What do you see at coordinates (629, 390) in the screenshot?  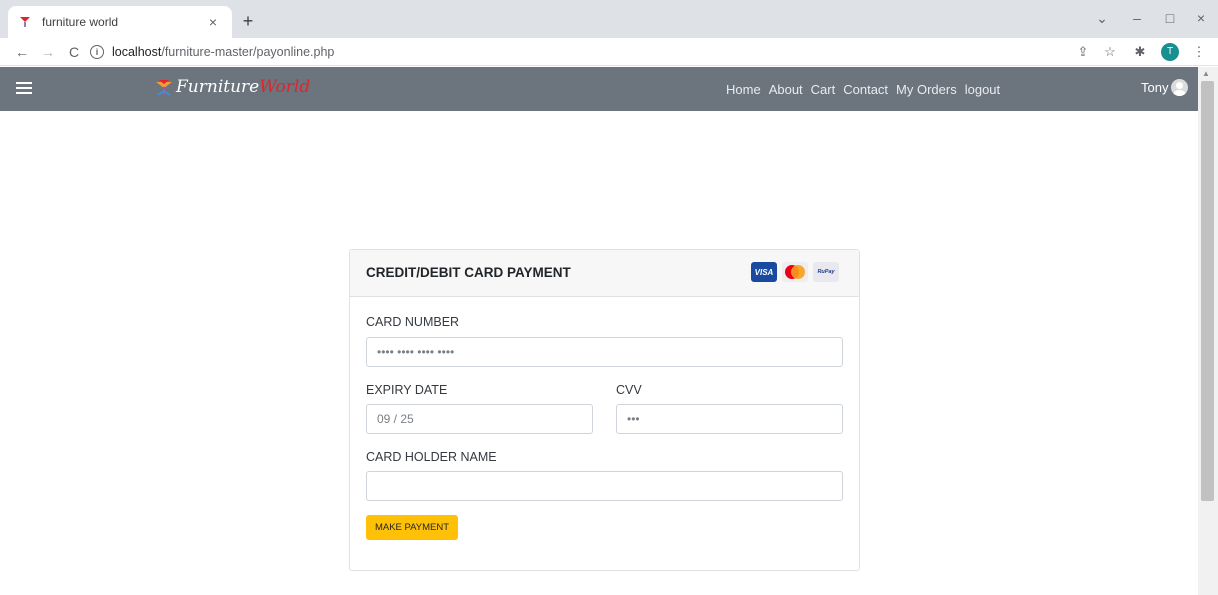 I see `cvv-label: CVV` at bounding box center [629, 390].